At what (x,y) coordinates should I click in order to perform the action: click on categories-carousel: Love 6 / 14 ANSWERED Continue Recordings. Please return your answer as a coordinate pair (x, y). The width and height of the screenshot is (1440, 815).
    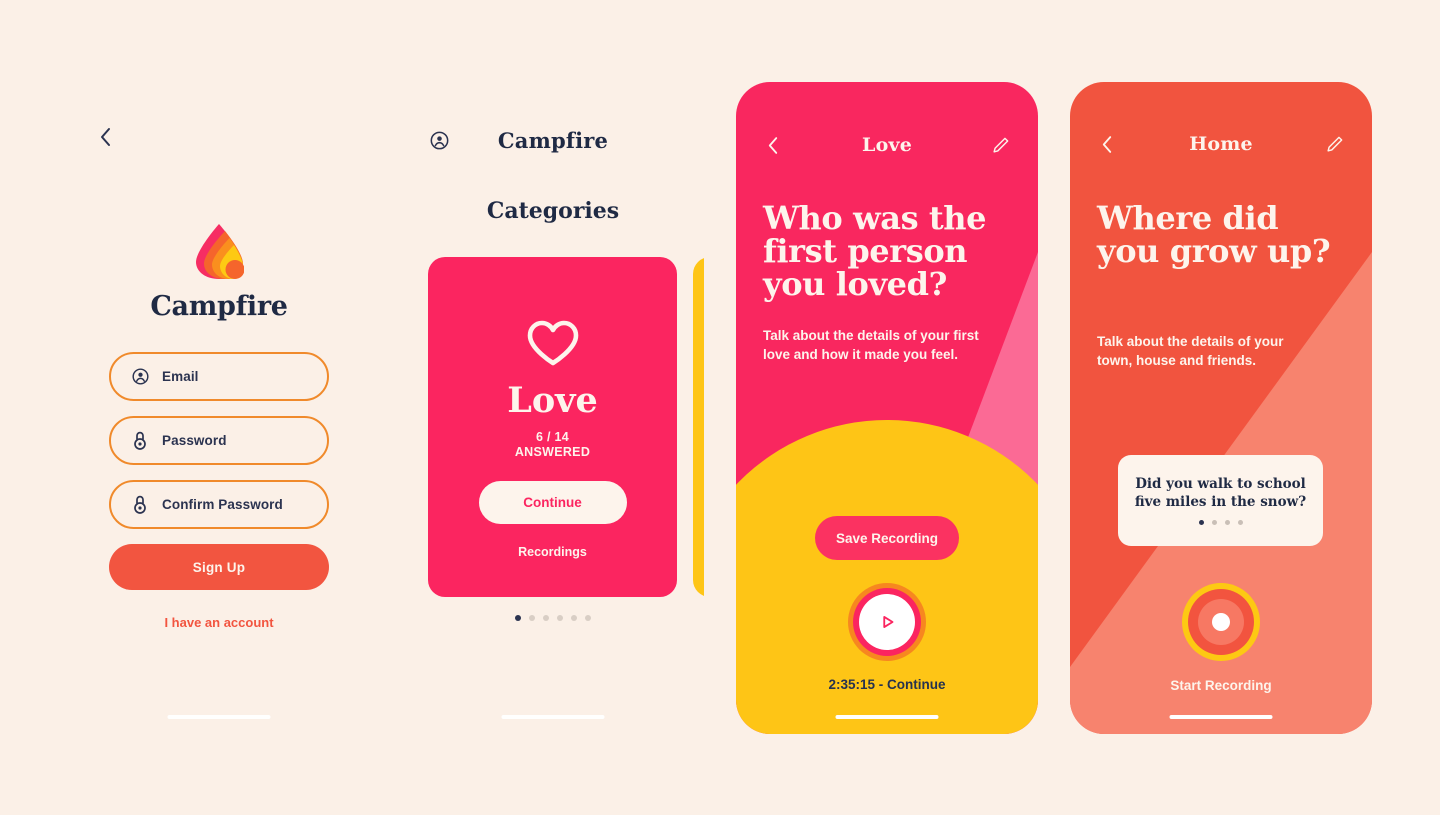
    Looking at the image, I should click on (566, 427).